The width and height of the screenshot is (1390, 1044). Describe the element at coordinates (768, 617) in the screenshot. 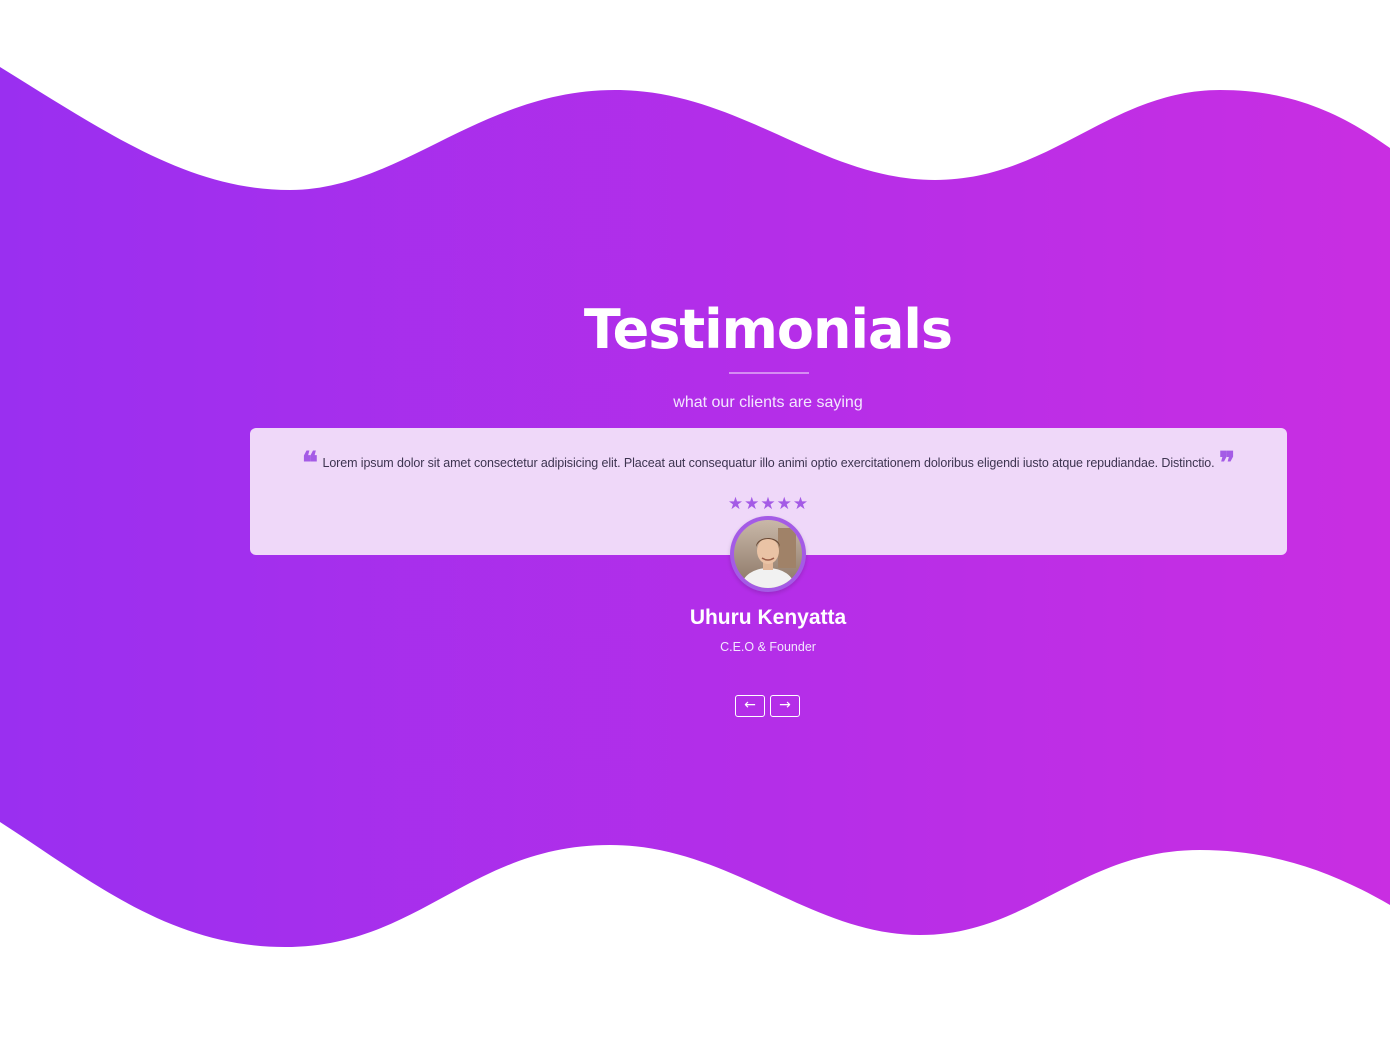

I see `author-name: Uhuru Kenyatta` at that location.